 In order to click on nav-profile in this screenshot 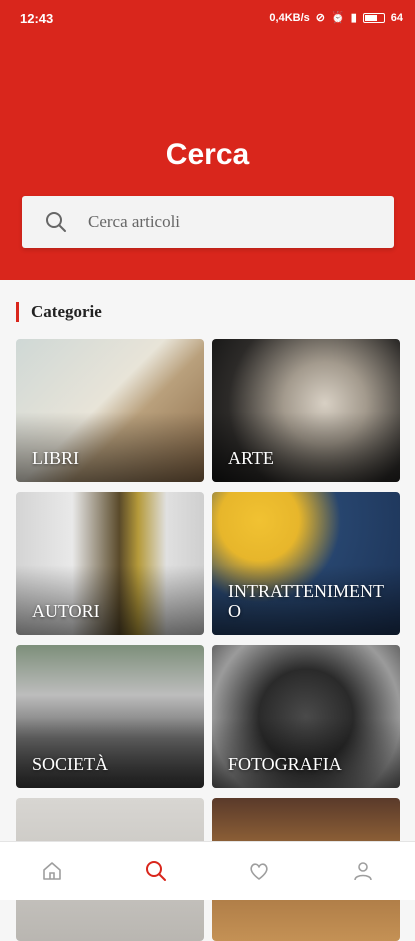, I will do `click(363, 871)`.